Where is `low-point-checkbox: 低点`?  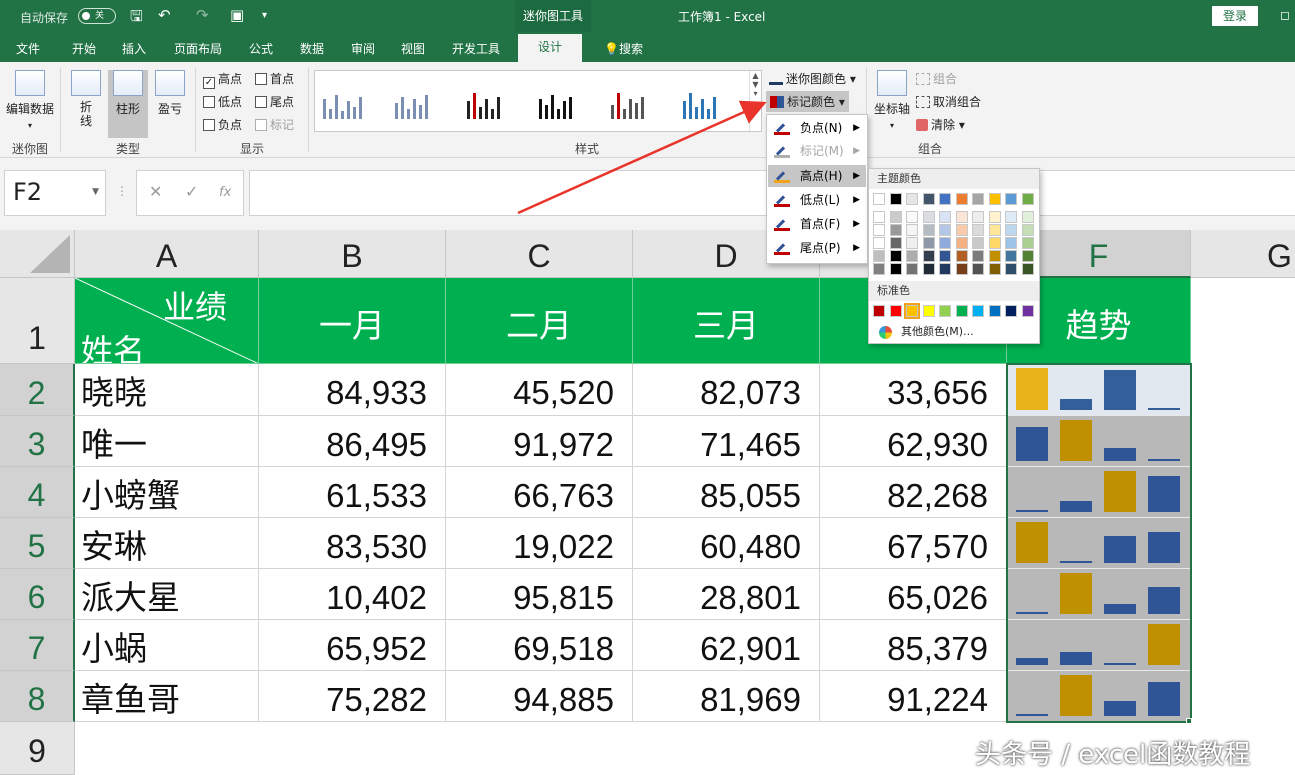
low-point-checkbox: 低点 is located at coordinates (222, 101).